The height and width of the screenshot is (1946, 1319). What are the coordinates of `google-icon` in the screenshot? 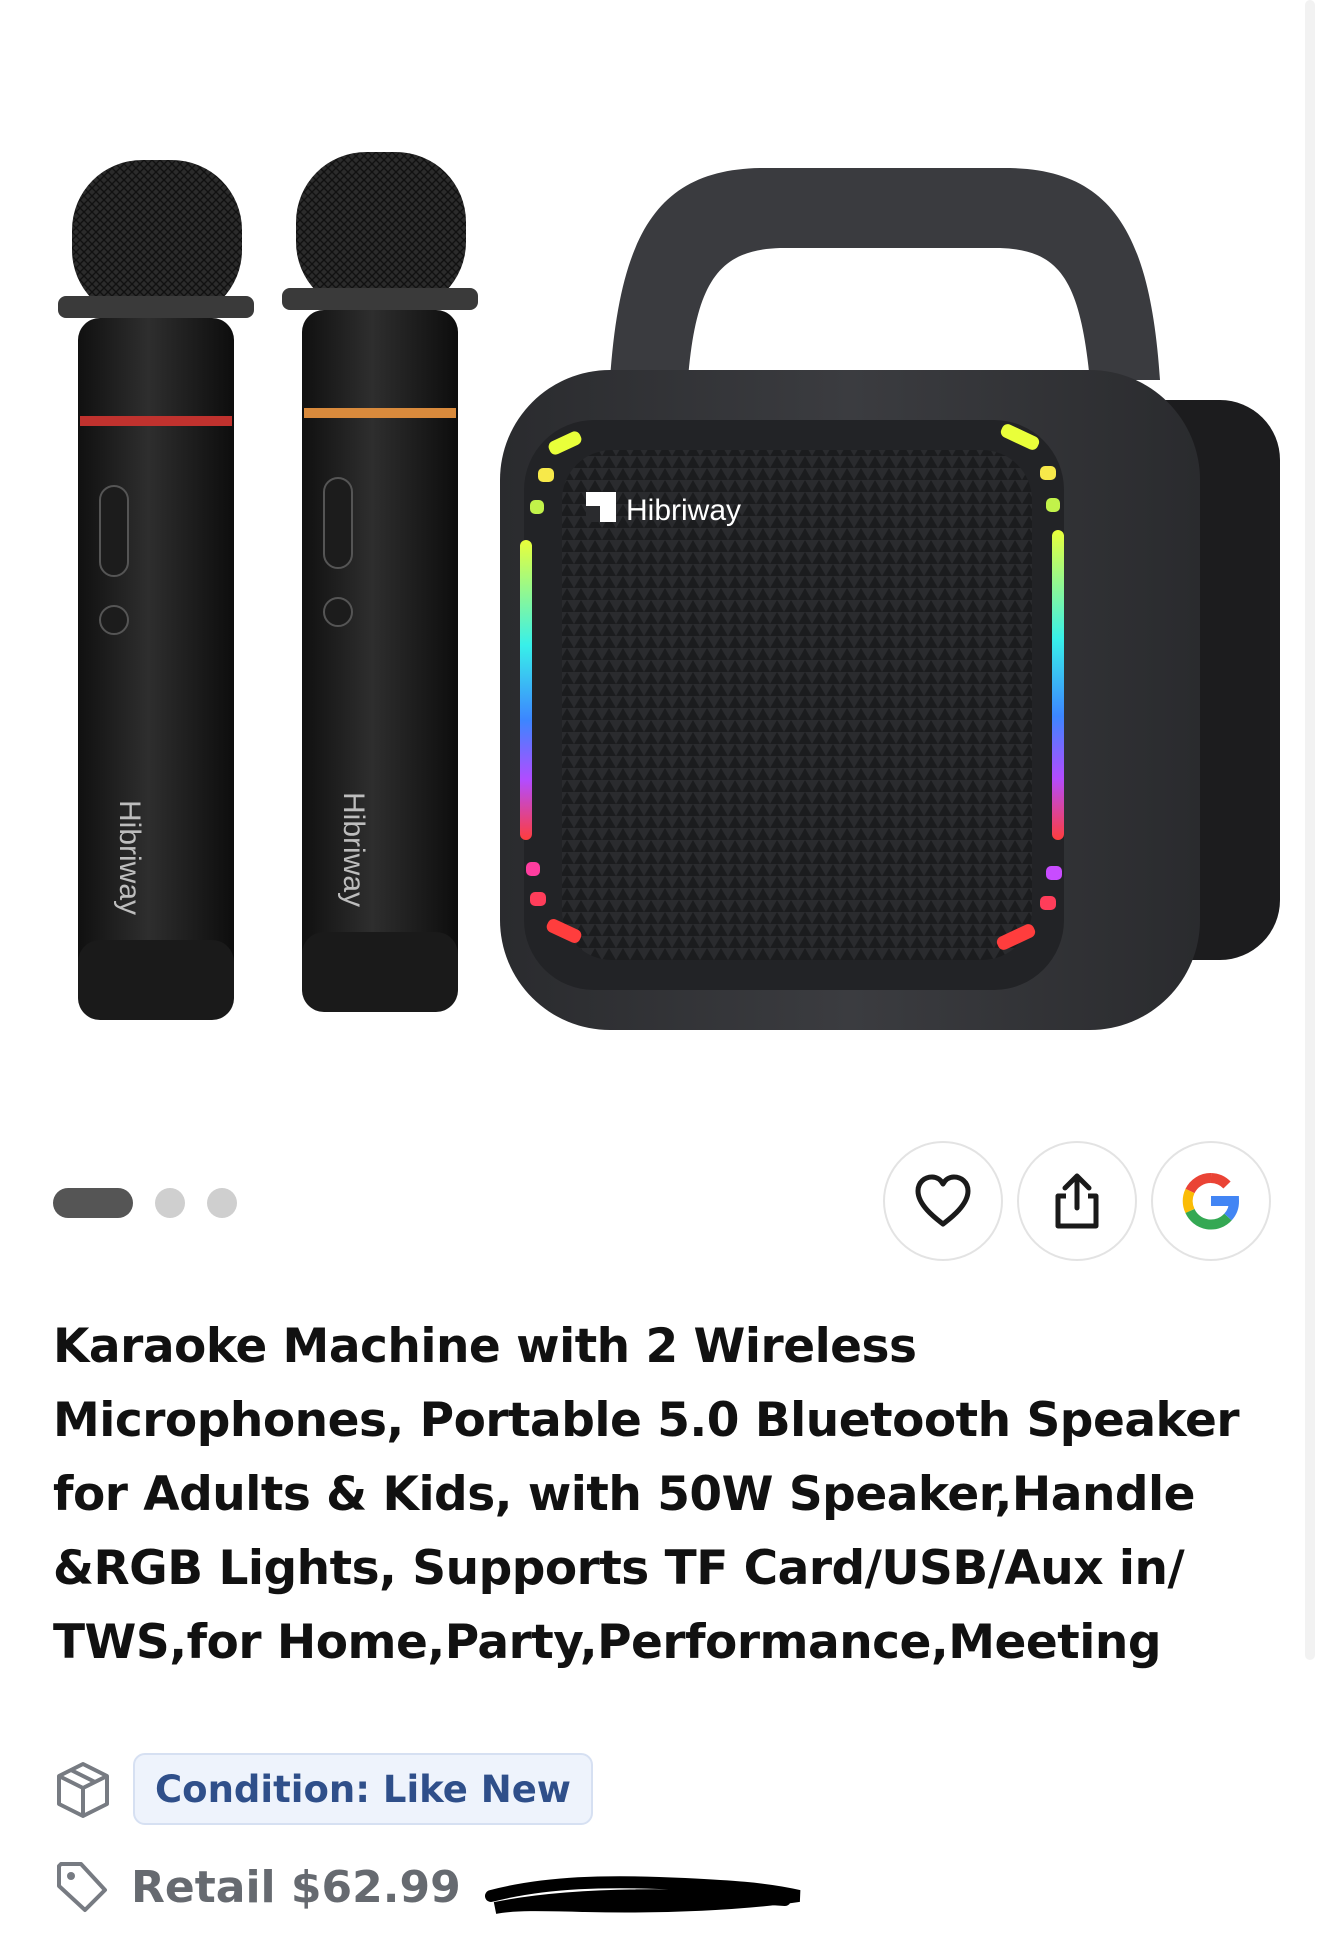 It's located at (1210, 1201).